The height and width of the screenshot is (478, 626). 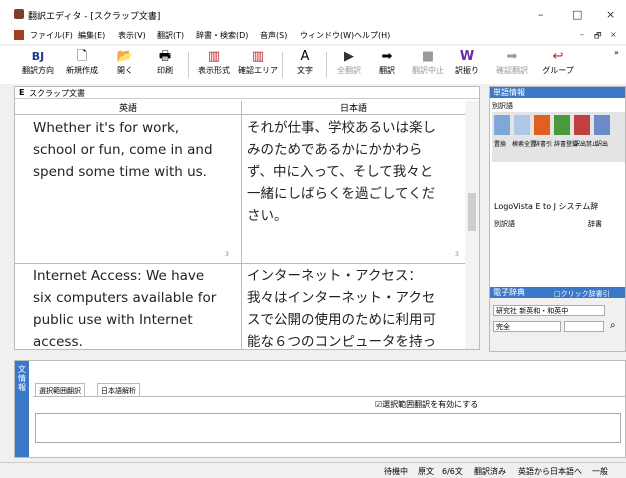 I want to click on replace-icon, so click(x=502, y=125).